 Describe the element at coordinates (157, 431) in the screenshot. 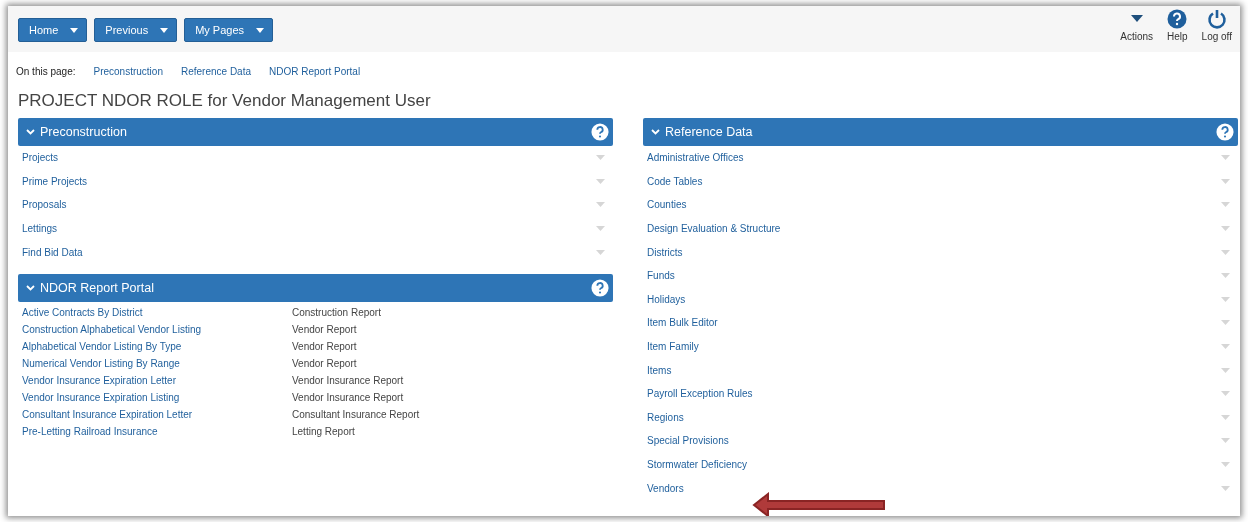

I see `report-link: Pre-Letting Railroad Insurance` at that location.